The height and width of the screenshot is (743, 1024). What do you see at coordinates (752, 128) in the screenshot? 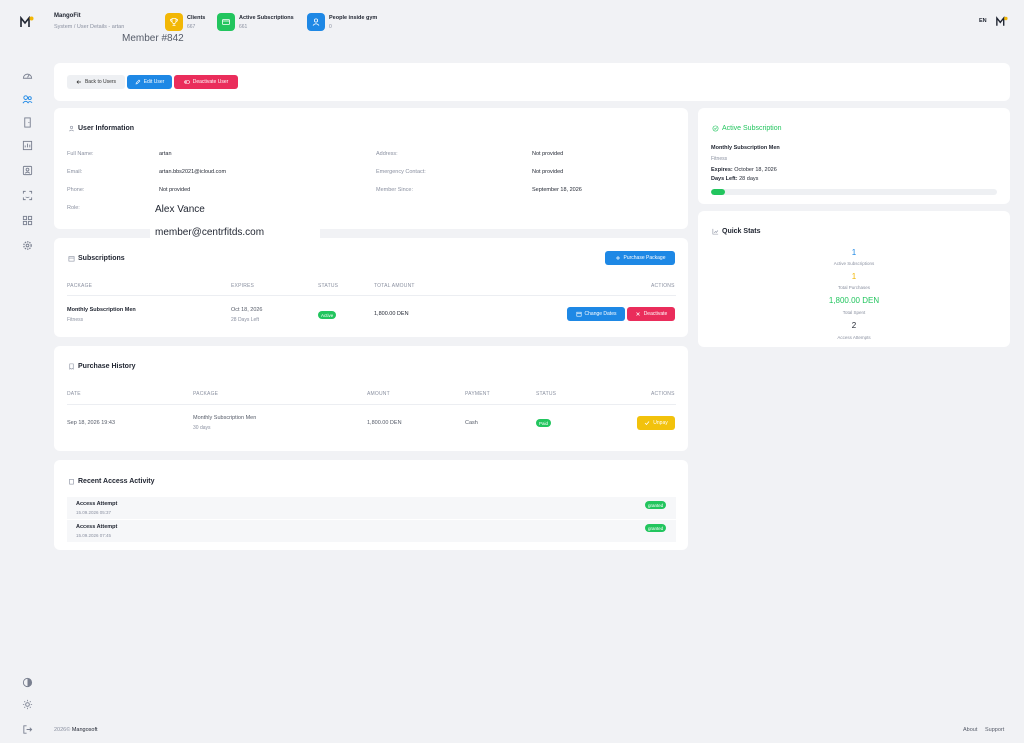
I see `title-text: Active Subscription` at bounding box center [752, 128].